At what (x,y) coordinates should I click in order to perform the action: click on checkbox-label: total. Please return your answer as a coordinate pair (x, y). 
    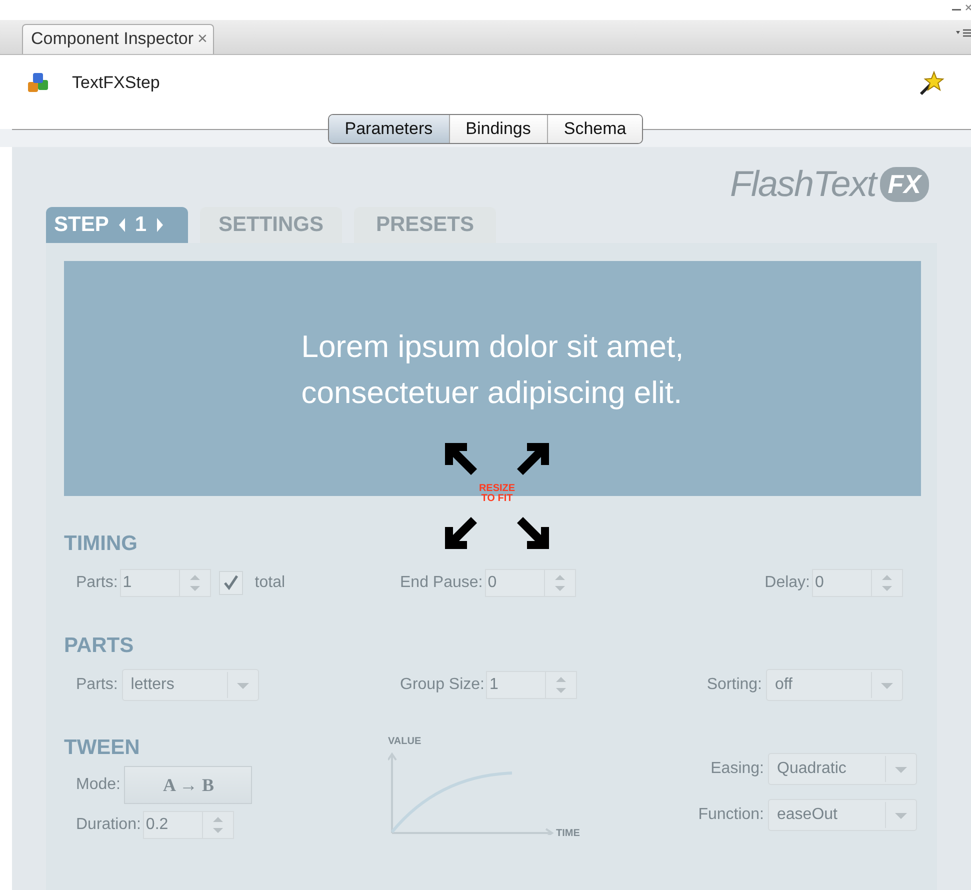
    Looking at the image, I should click on (270, 583).